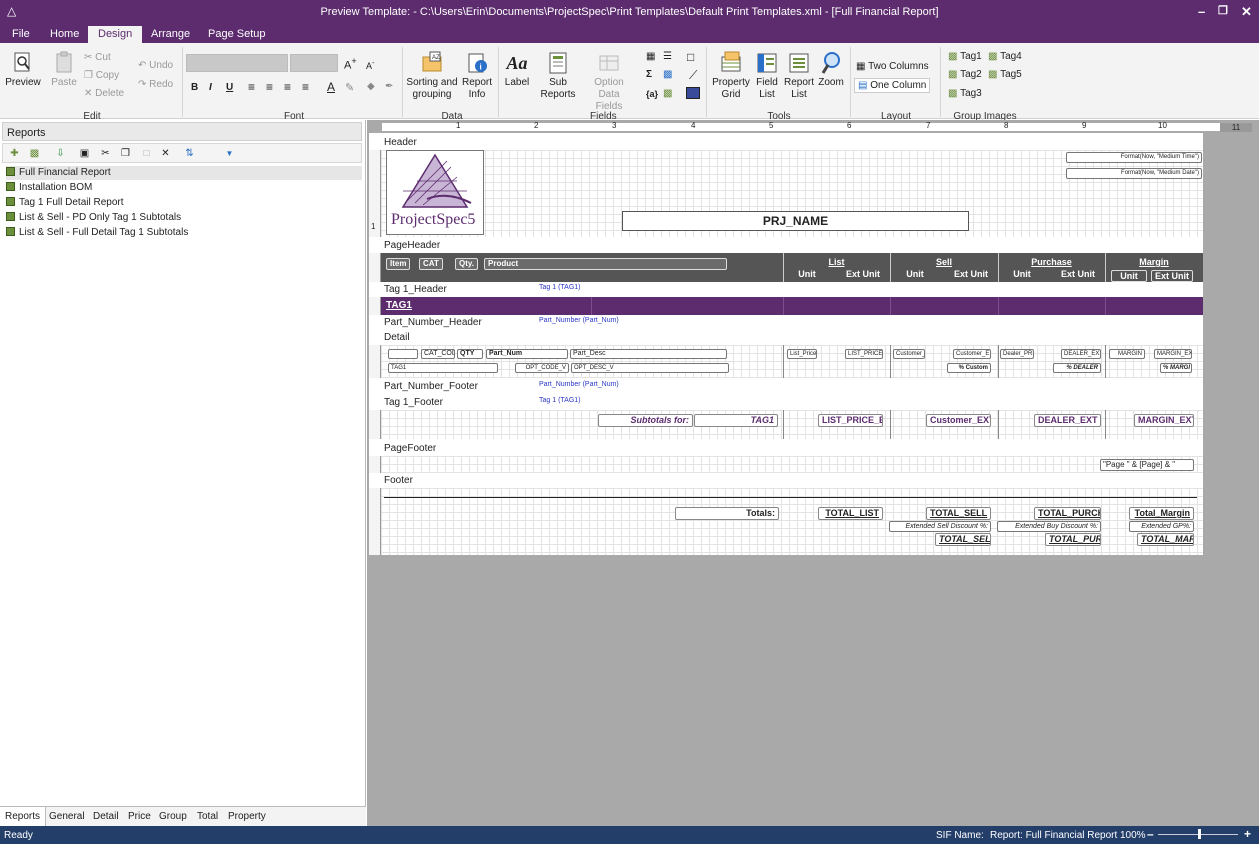 The width and height of the screenshot is (1259, 844). Describe the element at coordinates (23, 70) in the screenshot. I see `preview-button: Preview` at that location.